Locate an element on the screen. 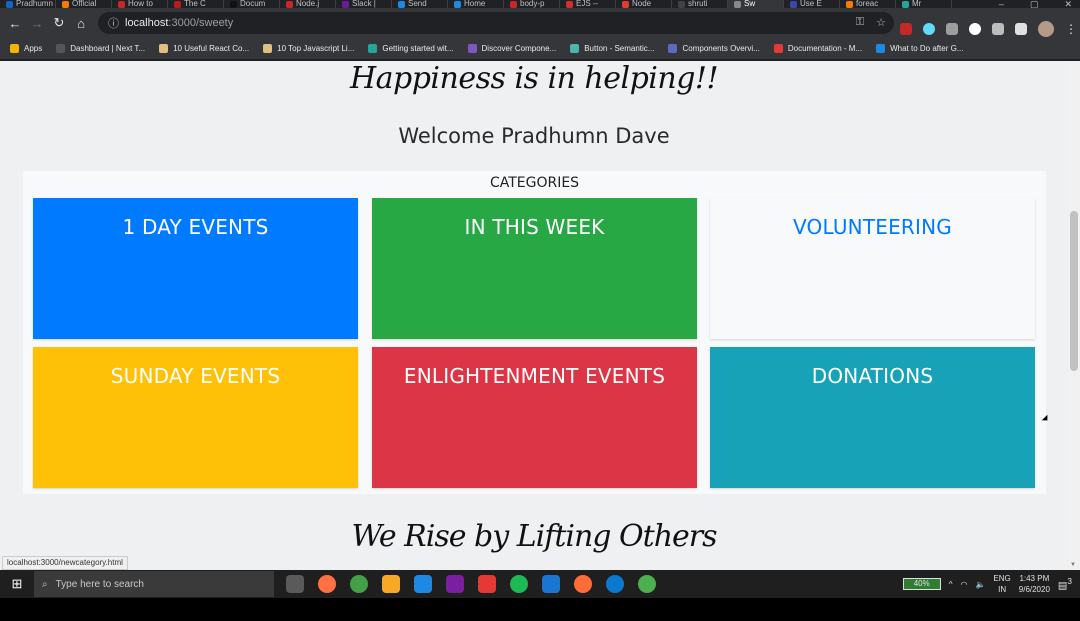 The width and height of the screenshot is (1080, 621). close-icon: ✕ is located at coordinates (1068, 4).